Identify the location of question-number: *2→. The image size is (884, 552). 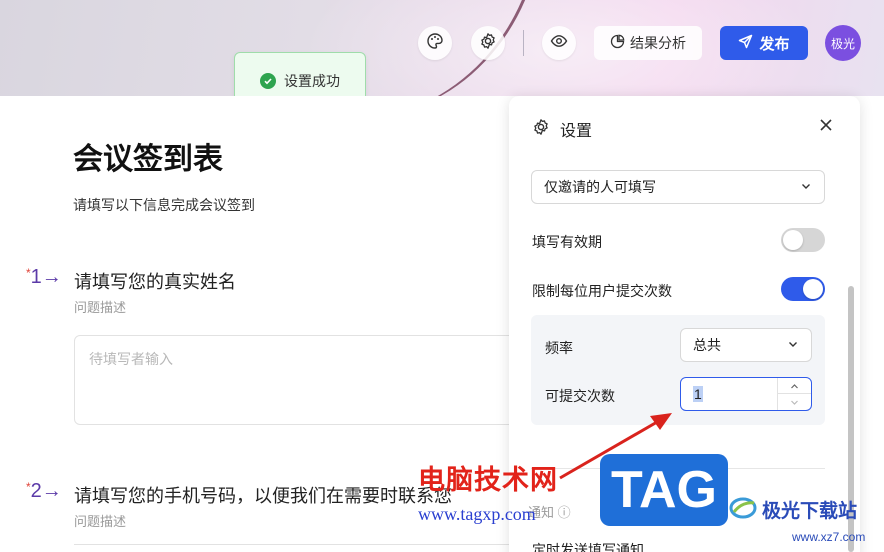
(44, 491).